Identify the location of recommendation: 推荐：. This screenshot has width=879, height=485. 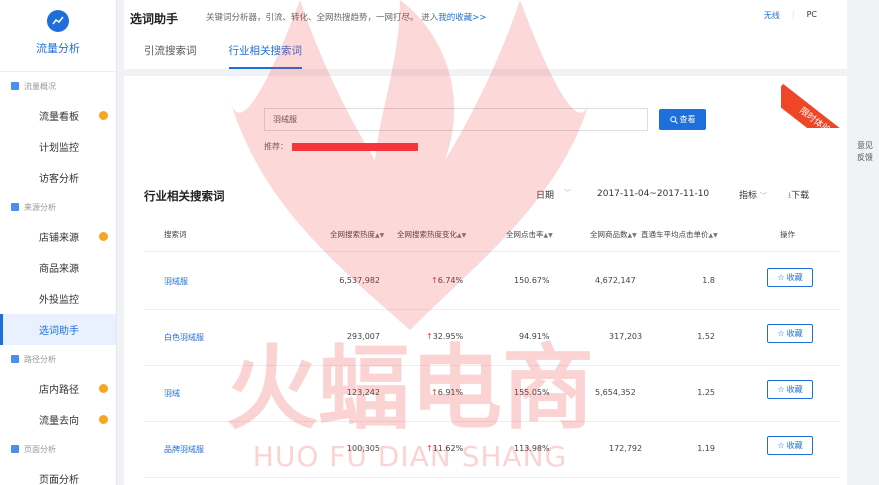
(341, 146).